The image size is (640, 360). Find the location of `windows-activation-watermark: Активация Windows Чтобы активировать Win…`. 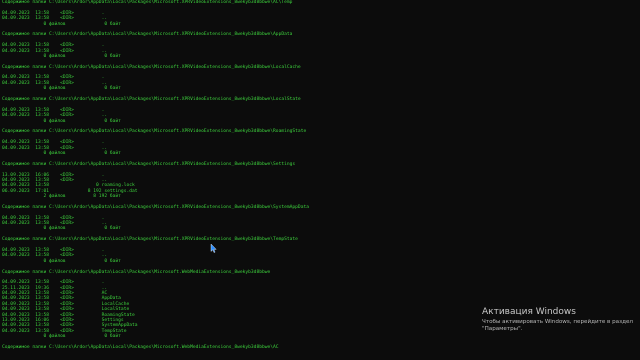

windows-activation-watermark: Активация Windows Чтобы активировать Win… is located at coordinates (561, 320).